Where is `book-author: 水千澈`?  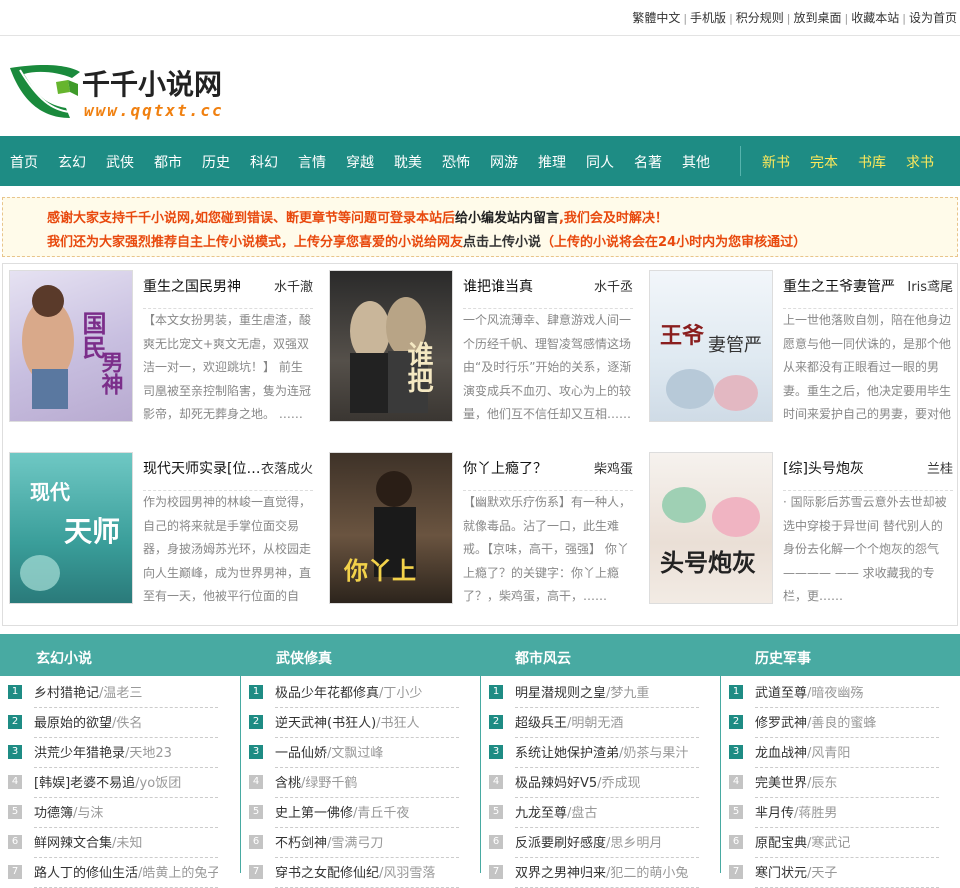
book-author: 水千澈 is located at coordinates (293, 285).